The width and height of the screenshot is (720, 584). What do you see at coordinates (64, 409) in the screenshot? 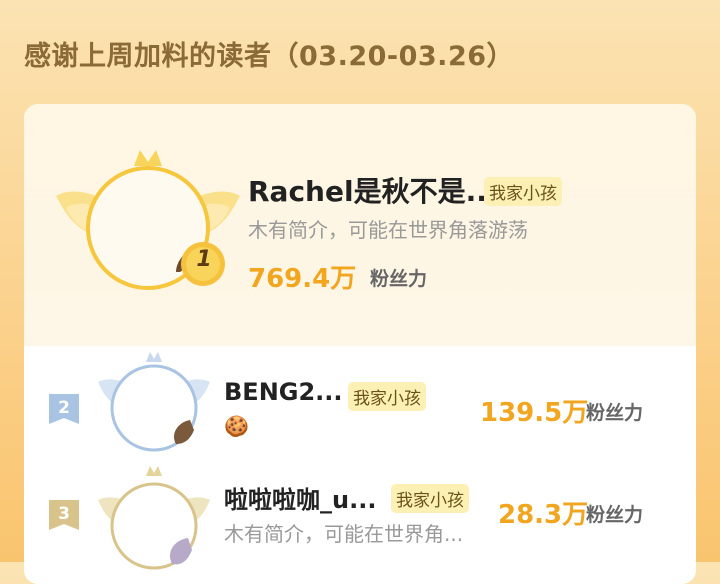
I see `rank-2-badge: 2` at bounding box center [64, 409].